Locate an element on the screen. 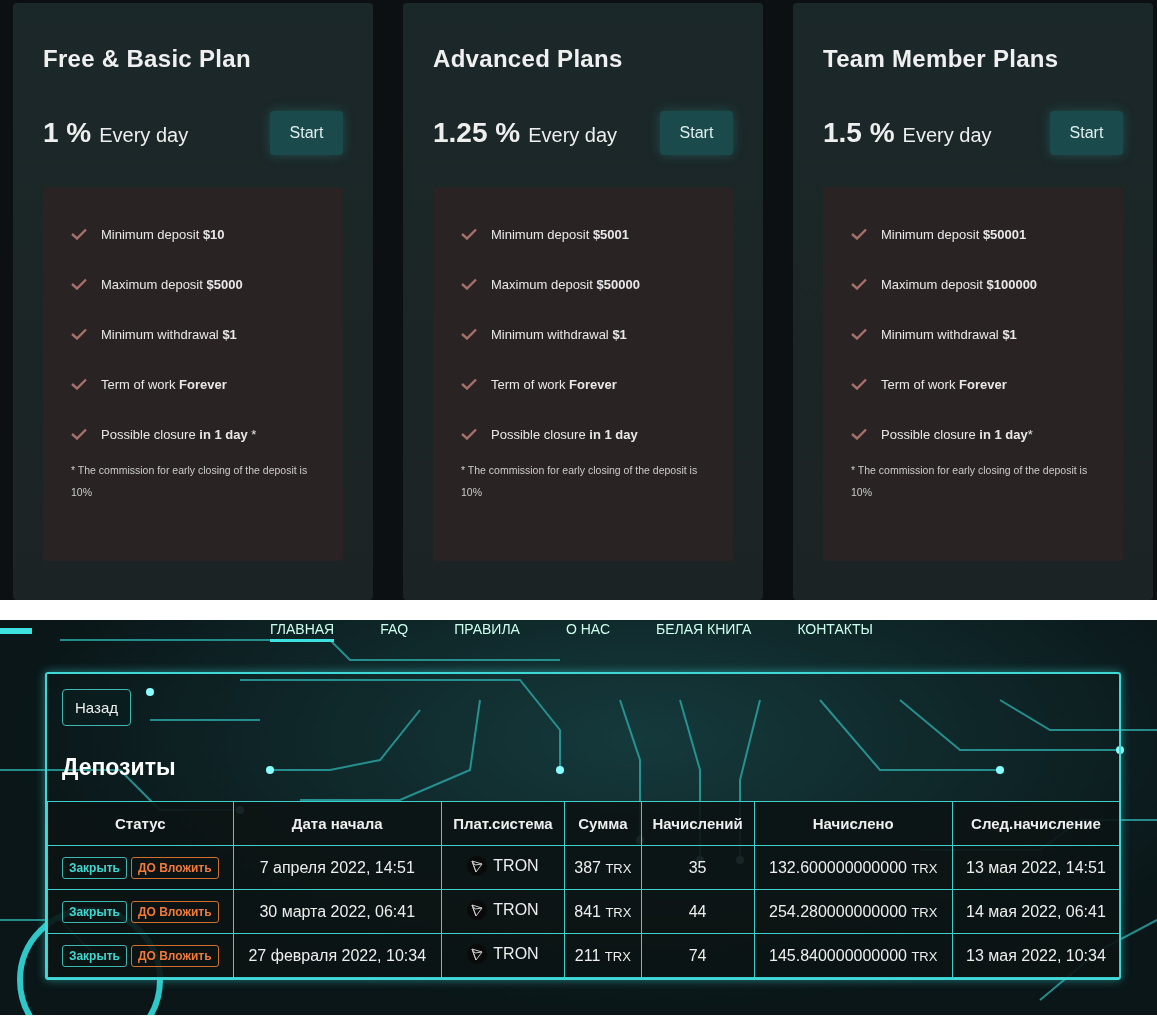 Image resolution: width=1157 pixels, height=1033 pixels. feature-text: Possible closure in 1 day is located at coordinates (564, 434).